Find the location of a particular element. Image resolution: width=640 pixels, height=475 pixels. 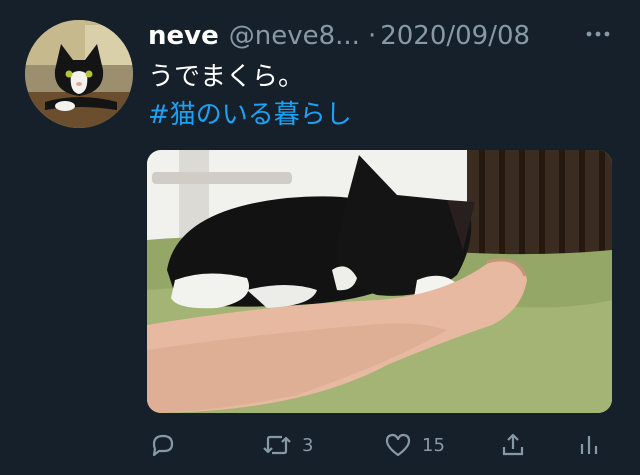

heart-icon is located at coordinates (398, 445).